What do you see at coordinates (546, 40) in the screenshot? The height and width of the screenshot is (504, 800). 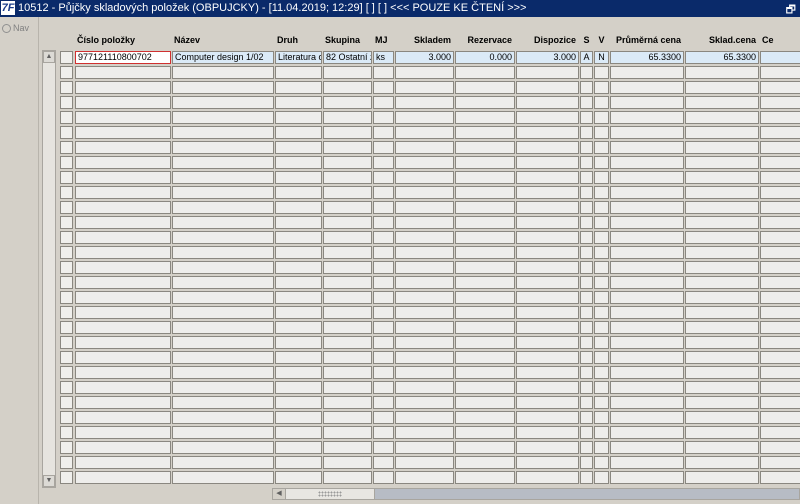 I see `column-header-dispozice: Dispozice` at bounding box center [546, 40].